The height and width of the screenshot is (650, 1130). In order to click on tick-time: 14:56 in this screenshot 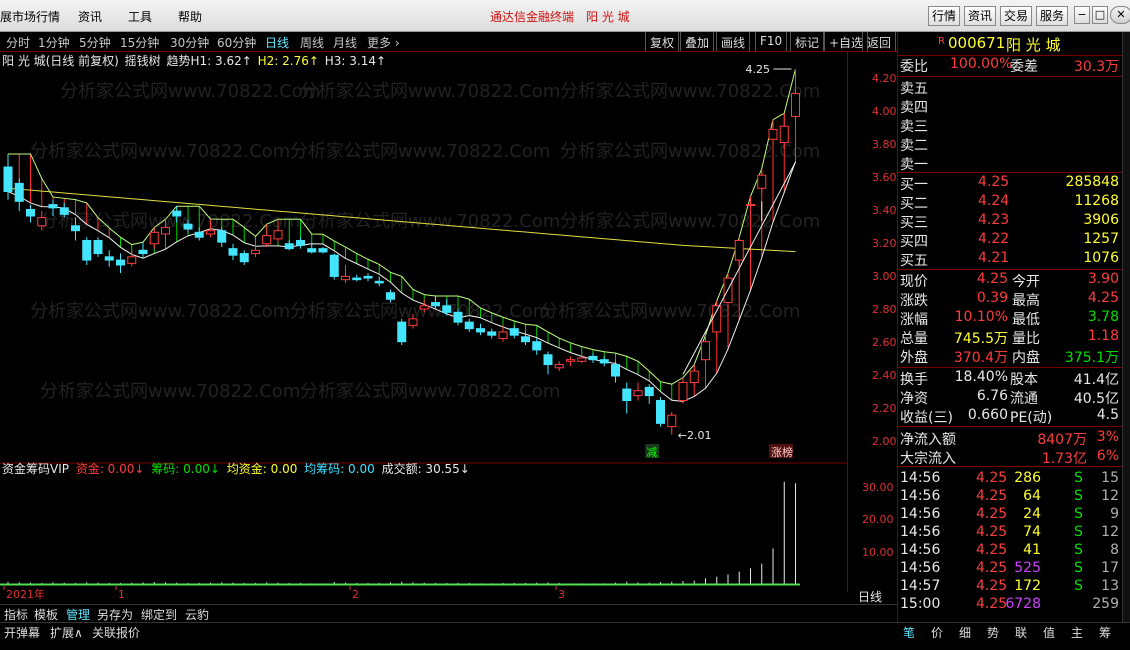, I will do `click(920, 478)`.